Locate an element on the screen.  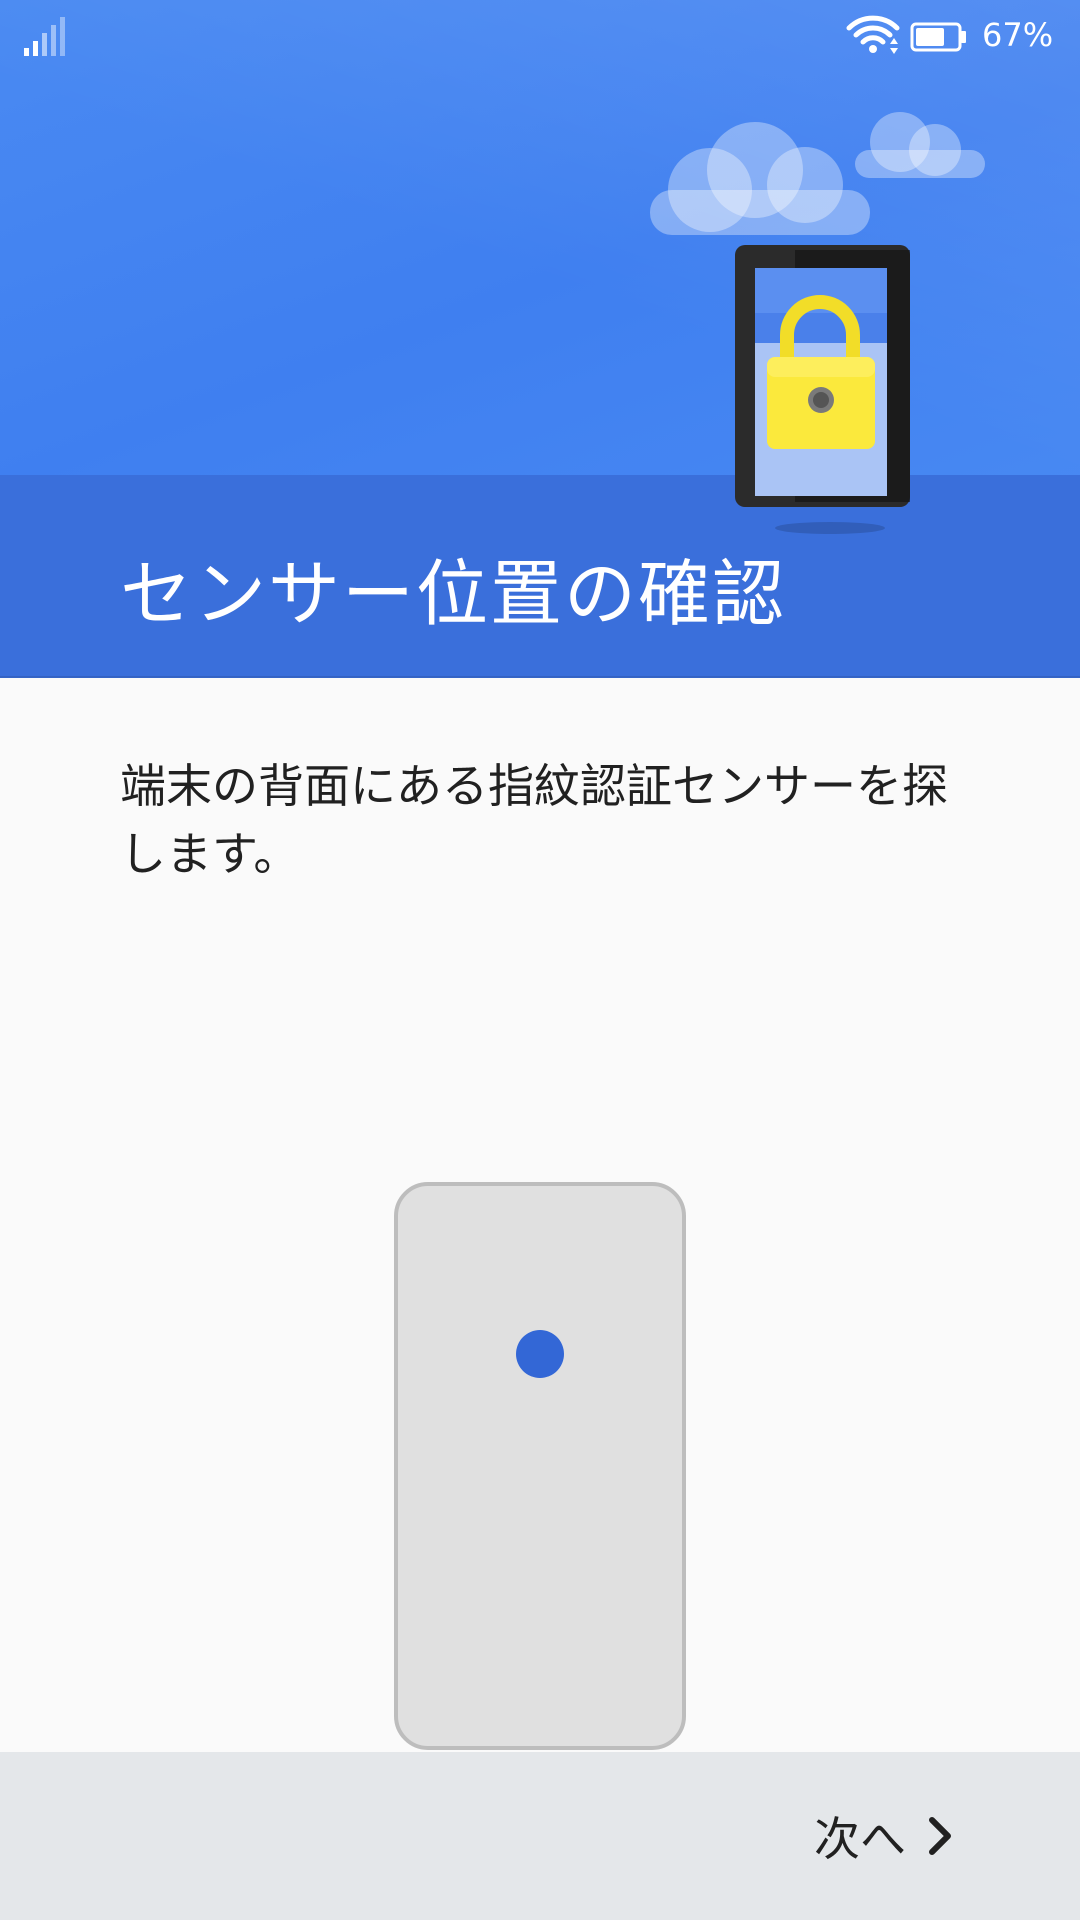
battery-percentage: 67% is located at coordinates (1018, 35).